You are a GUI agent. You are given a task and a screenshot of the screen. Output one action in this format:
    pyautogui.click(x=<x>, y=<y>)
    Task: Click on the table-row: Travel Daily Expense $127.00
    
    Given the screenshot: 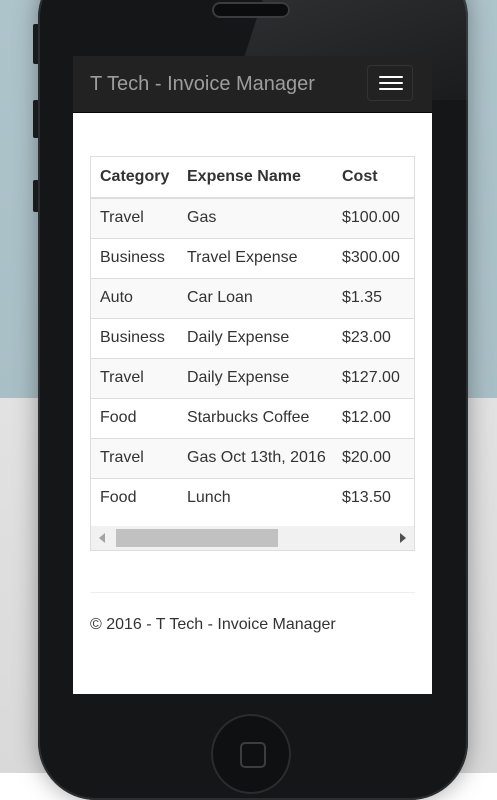 What is the action you would take?
    pyautogui.click(x=252, y=377)
    